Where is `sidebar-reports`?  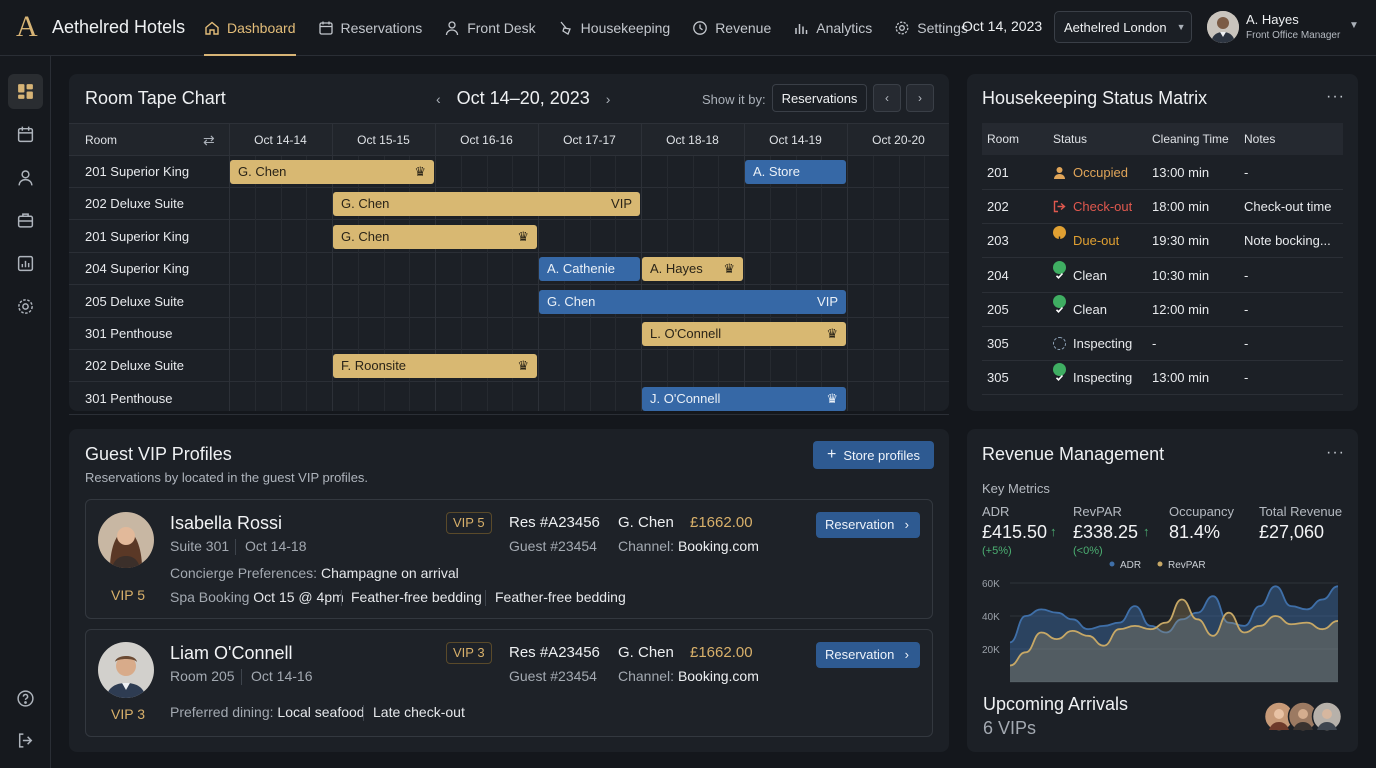
sidebar-reports is located at coordinates (25, 263).